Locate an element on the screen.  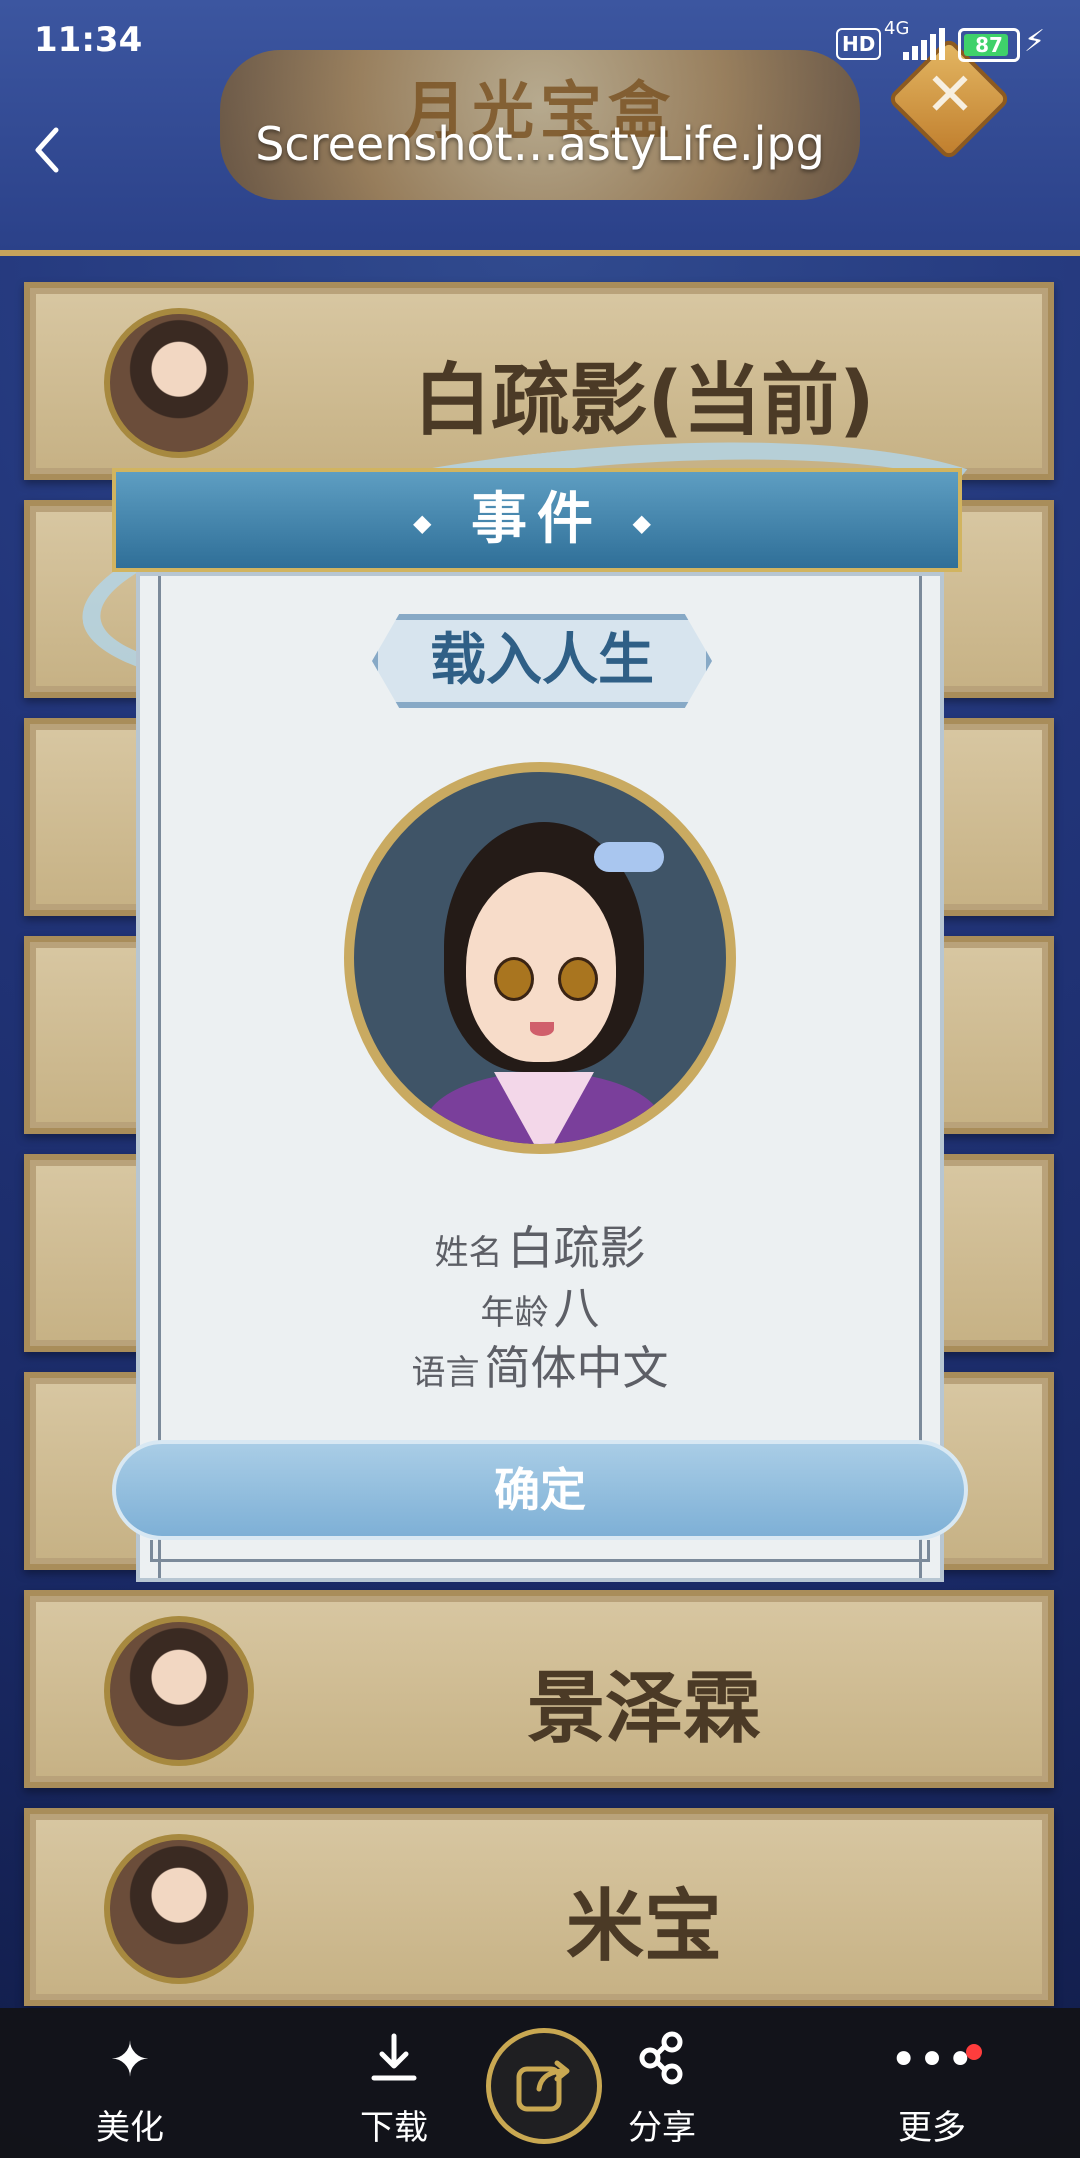
open-with-button is located at coordinates (544, 2086).